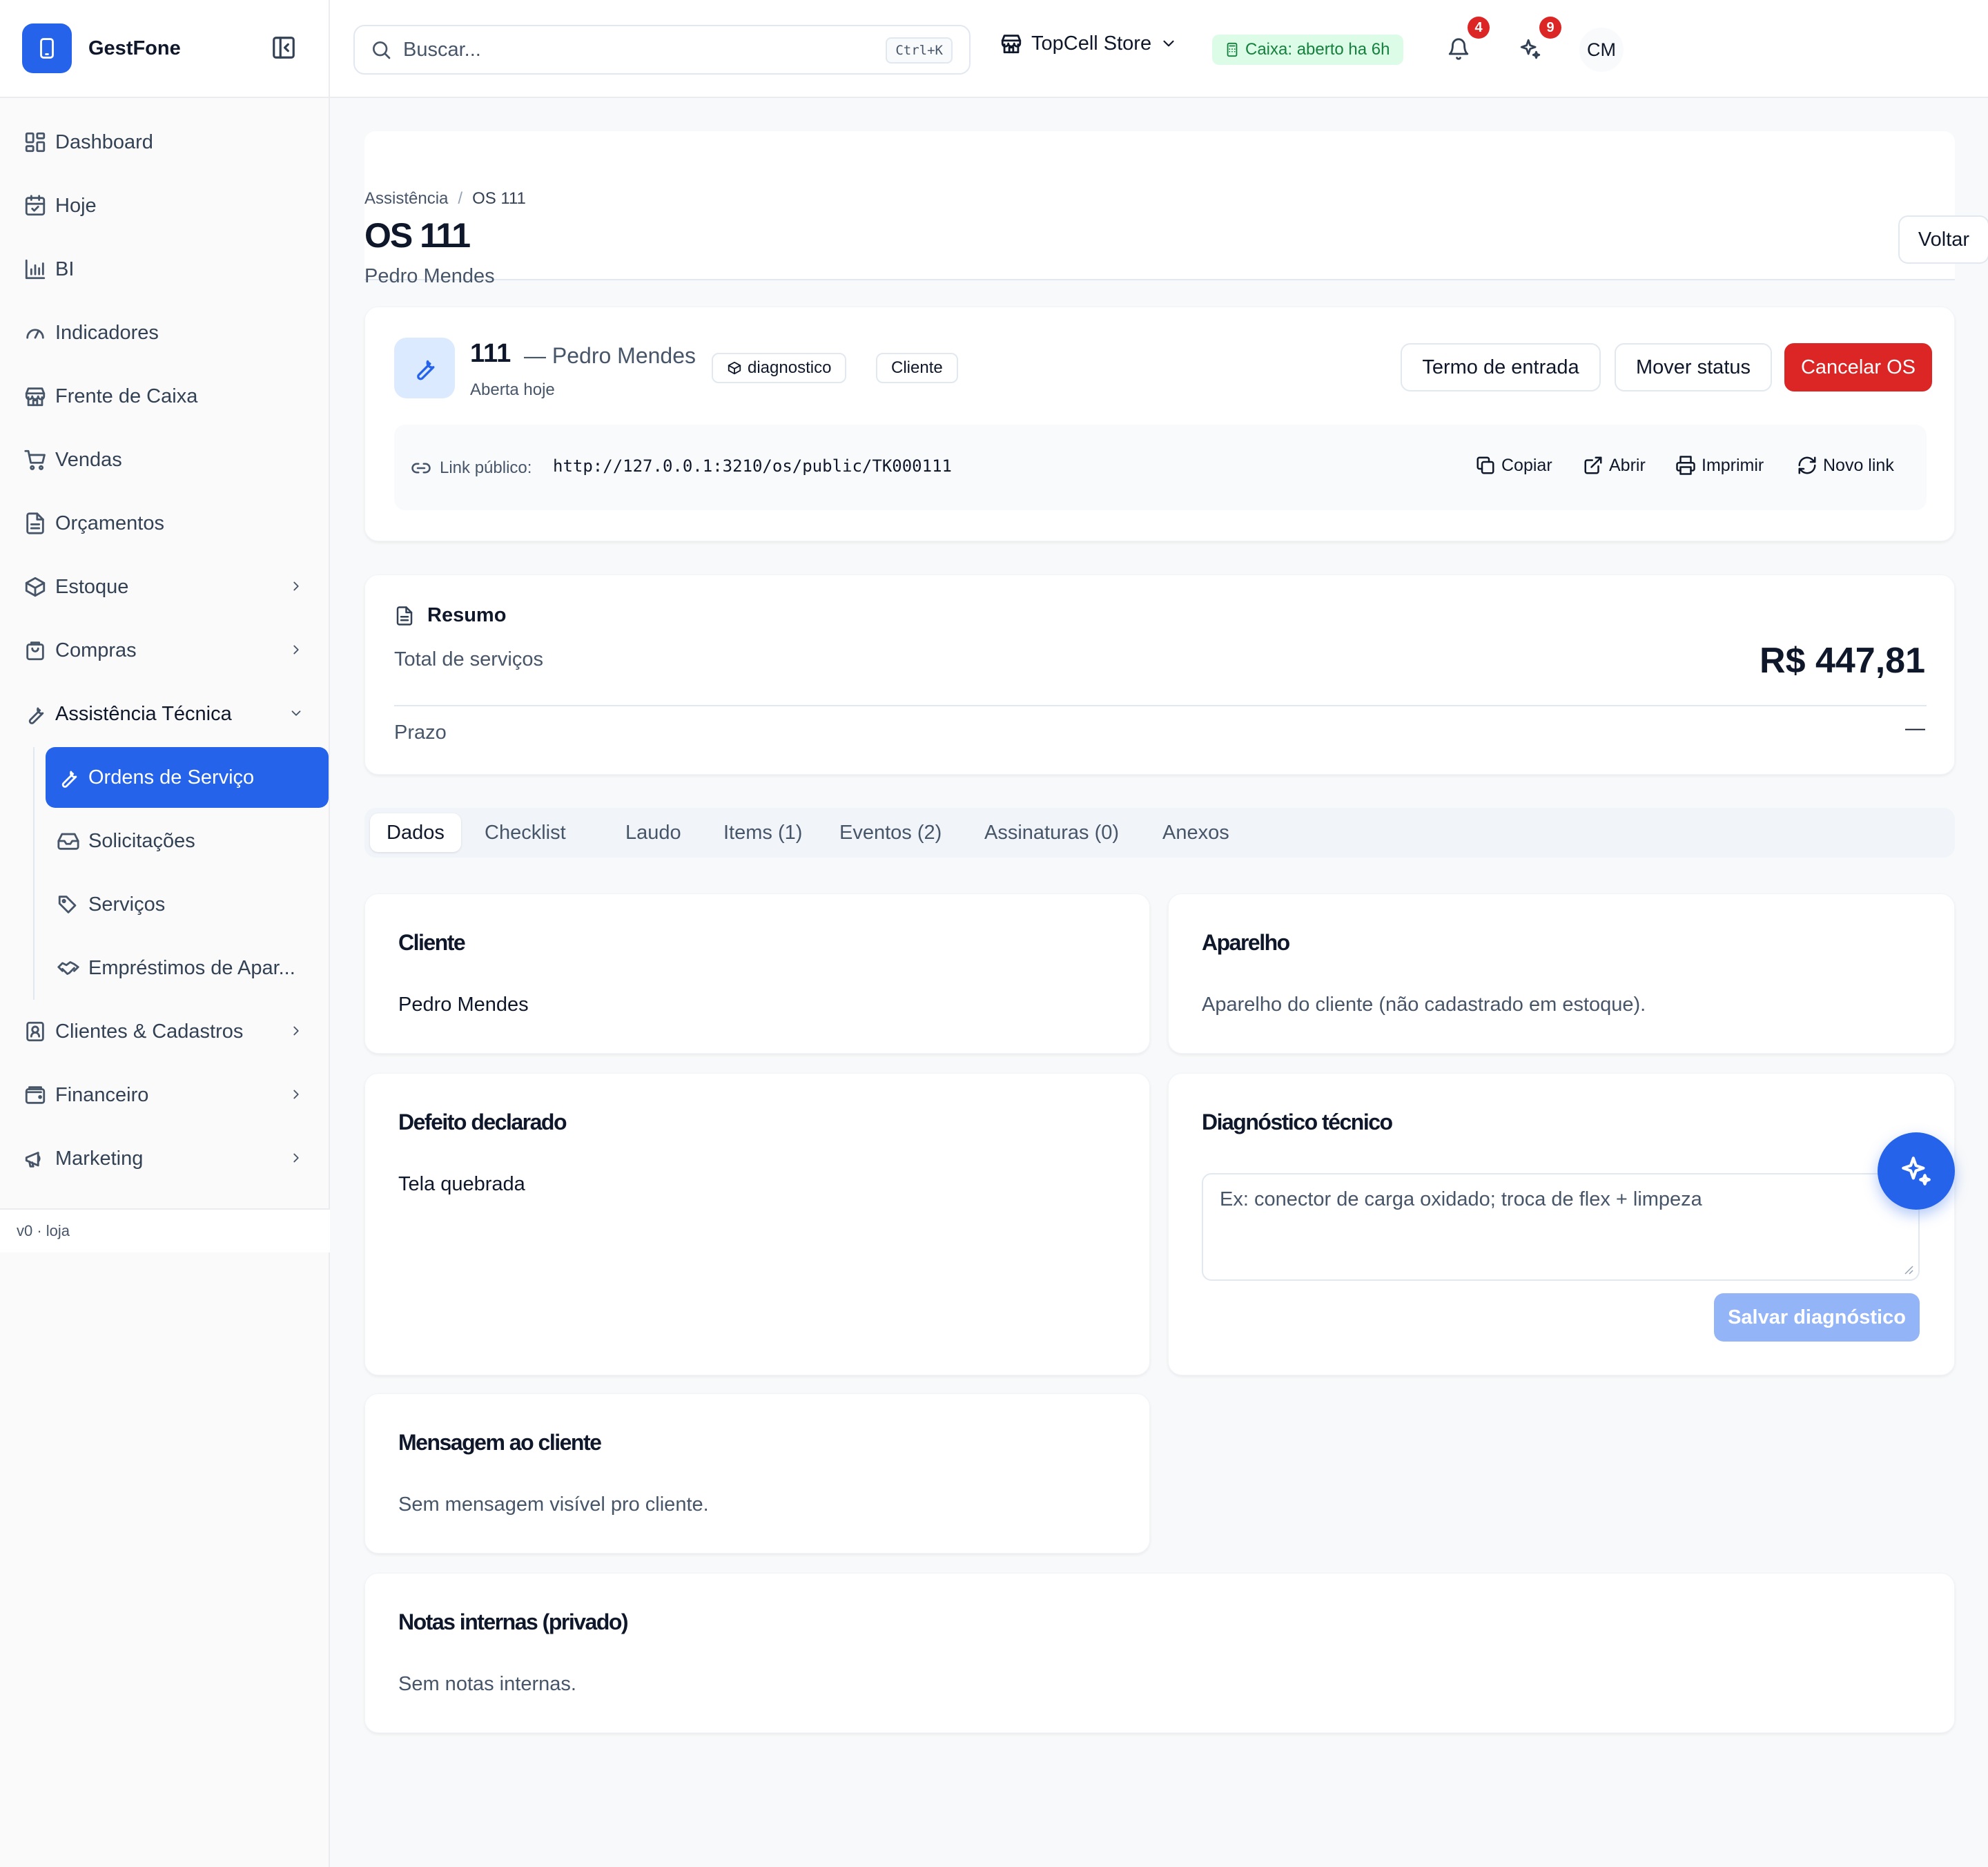  What do you see at coordinates (164, 460) in the screenshot?
I see `sidebar-item-vendas: Vendas` at bounding box center [164, 460].